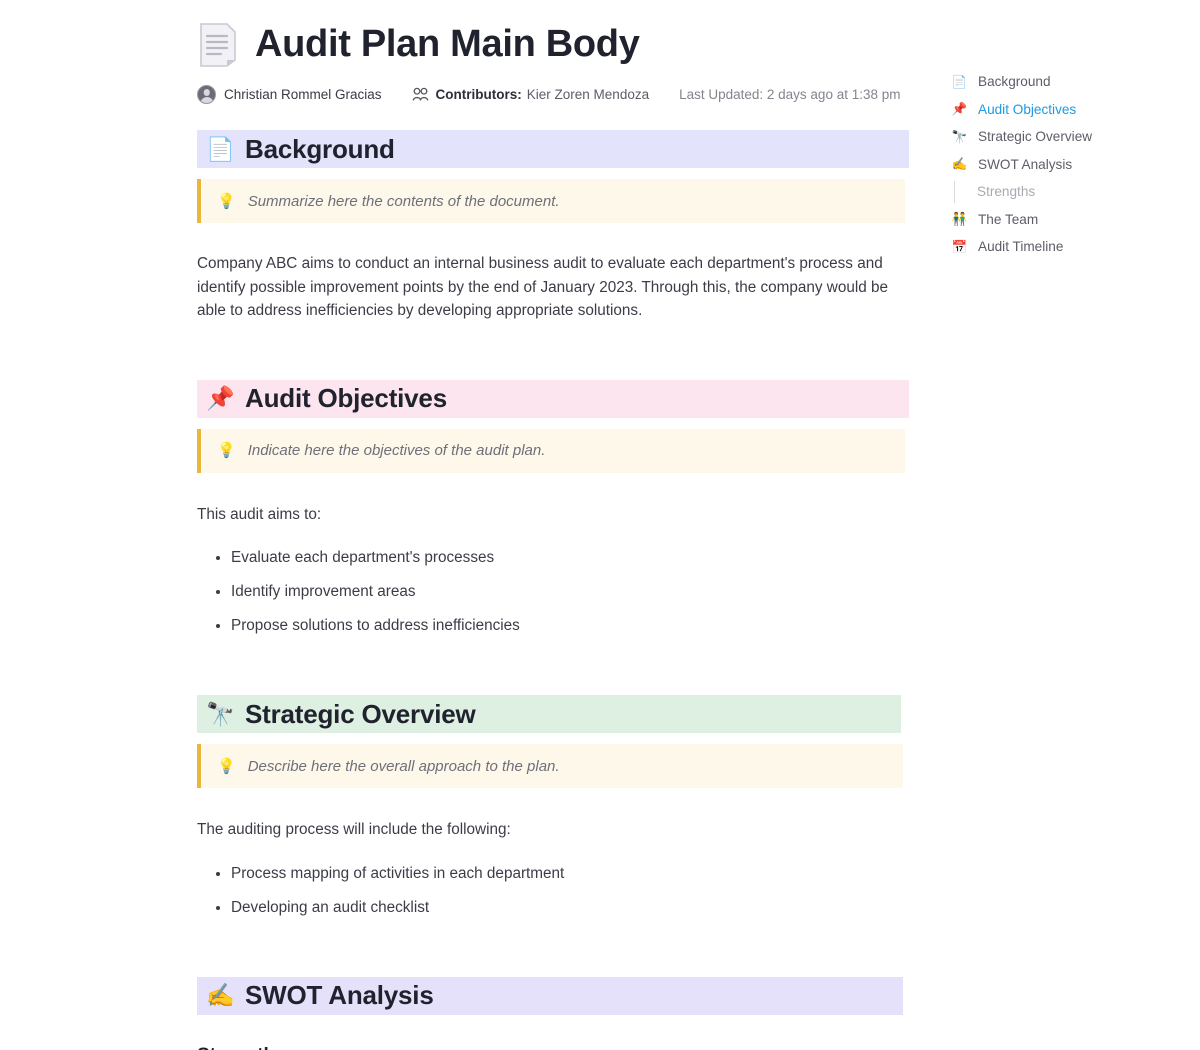 The width and height of the screenshot is (1200, 1050). I want to click on toc-item-label: The Team, so click(1008, 219).